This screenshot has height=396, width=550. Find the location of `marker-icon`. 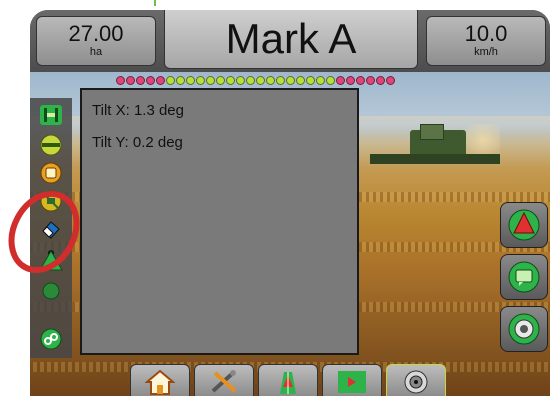

marker-icon is located at coordinates (51, 173).